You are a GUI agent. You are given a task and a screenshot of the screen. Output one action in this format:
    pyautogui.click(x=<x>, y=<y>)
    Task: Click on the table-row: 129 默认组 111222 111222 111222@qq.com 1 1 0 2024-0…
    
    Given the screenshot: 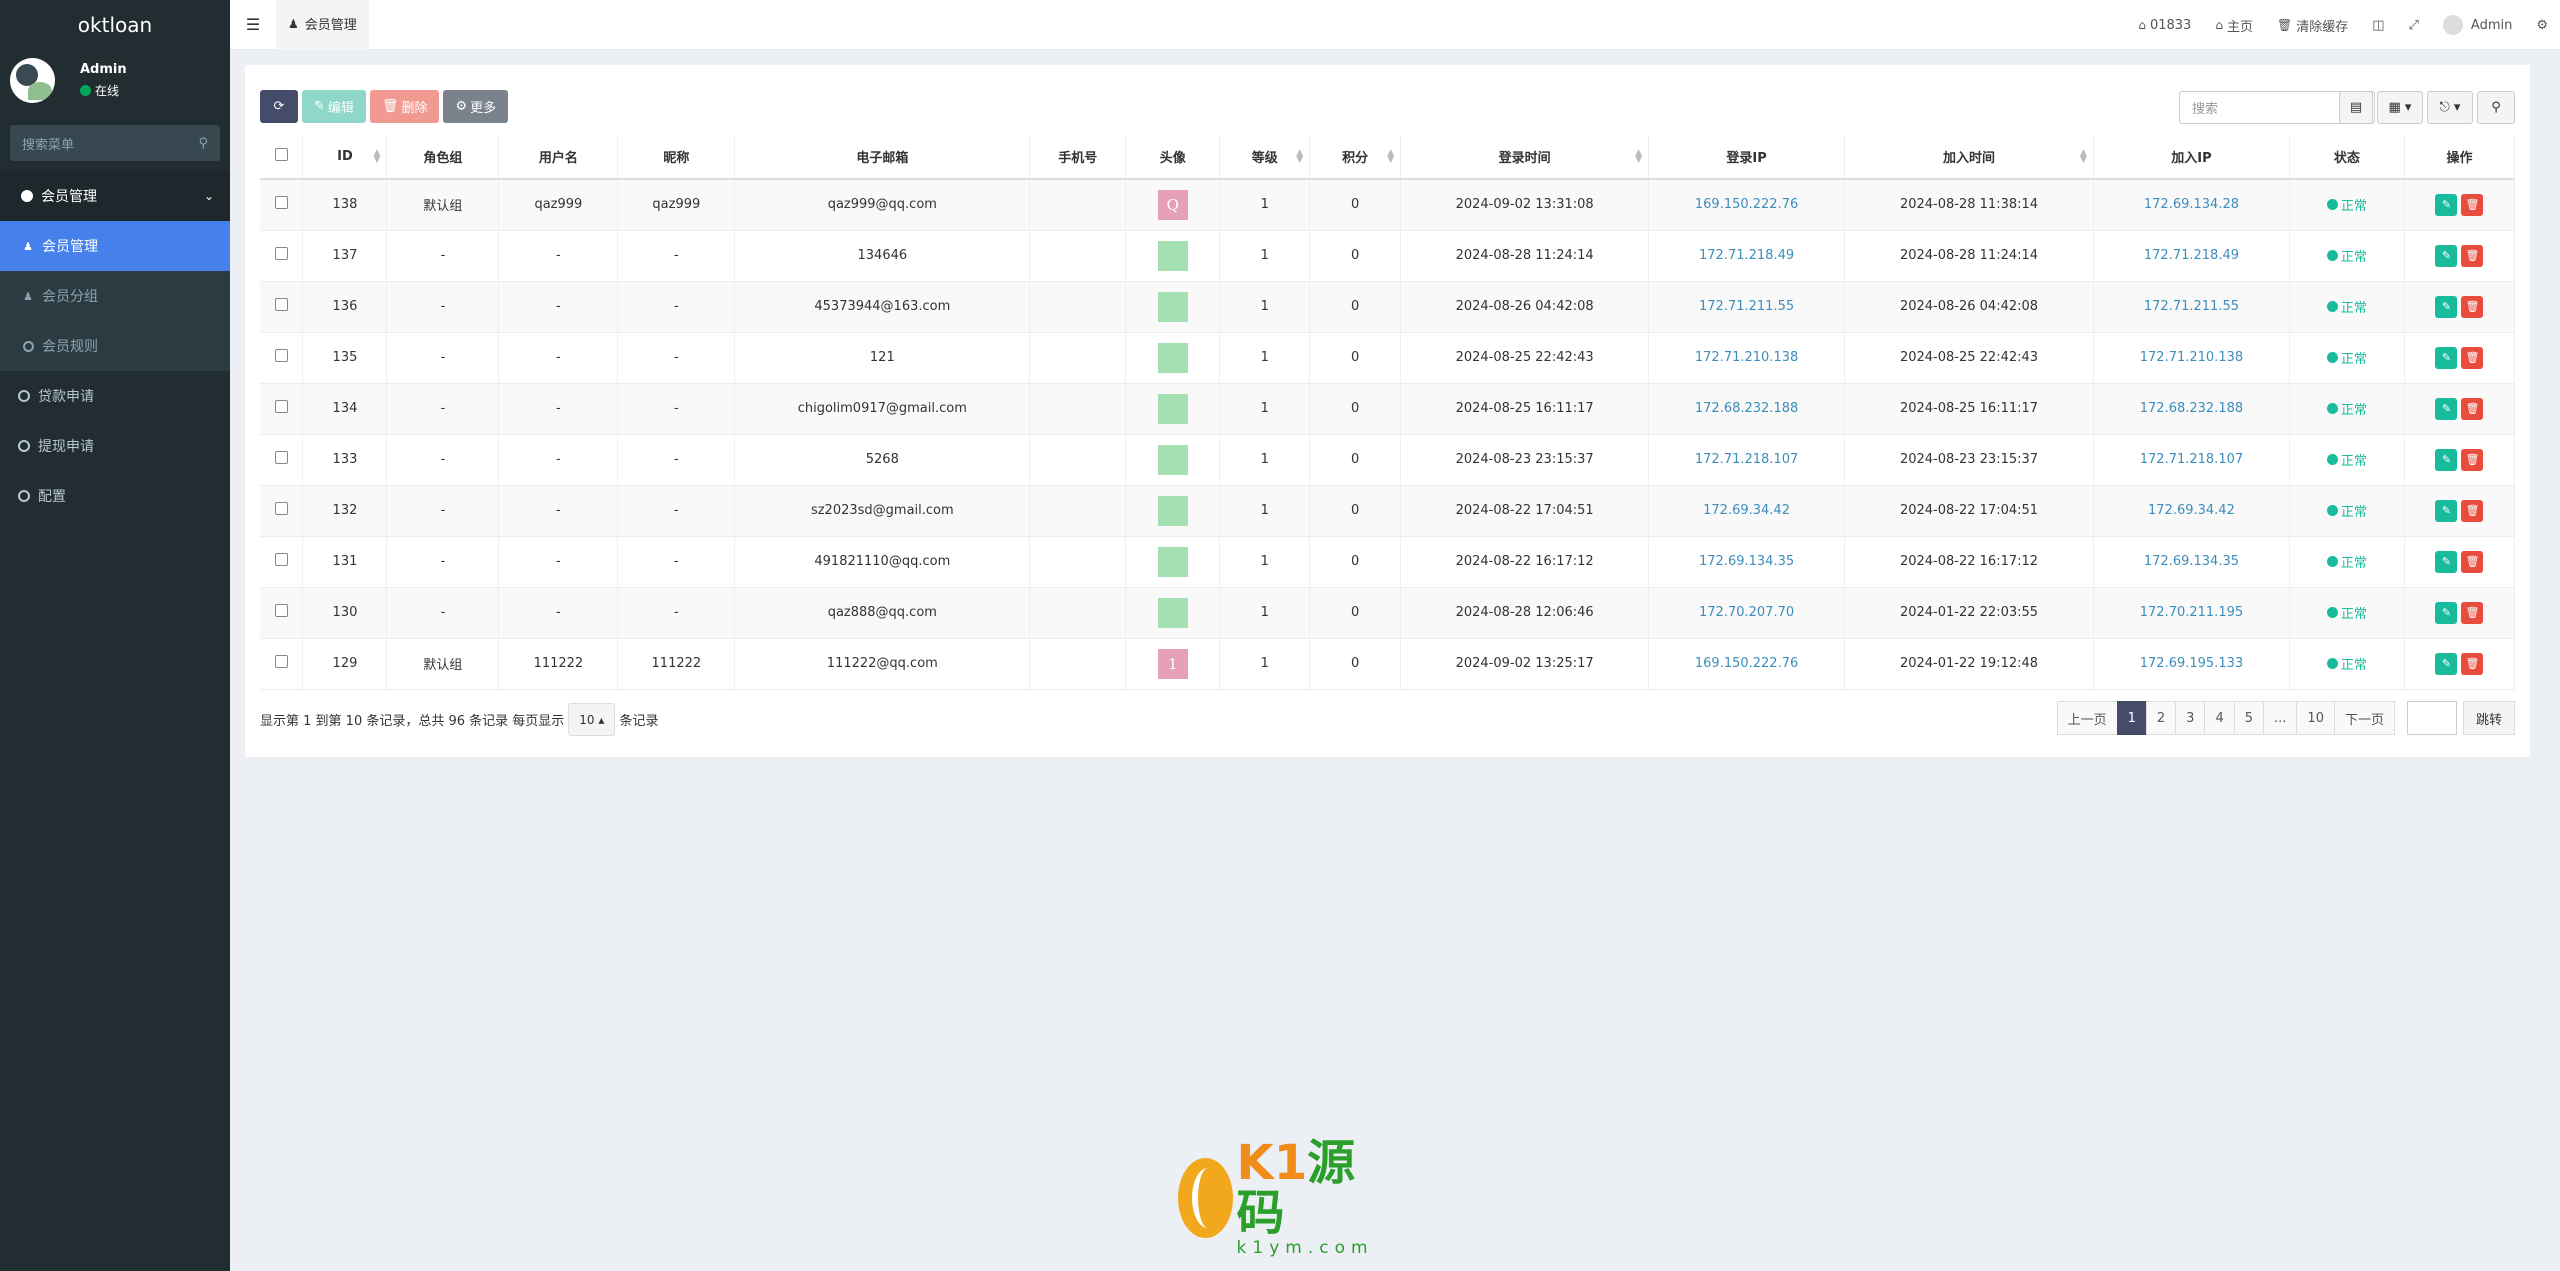 What is the action you would take?
    pyautogui.click(x=1388, y=664)
    